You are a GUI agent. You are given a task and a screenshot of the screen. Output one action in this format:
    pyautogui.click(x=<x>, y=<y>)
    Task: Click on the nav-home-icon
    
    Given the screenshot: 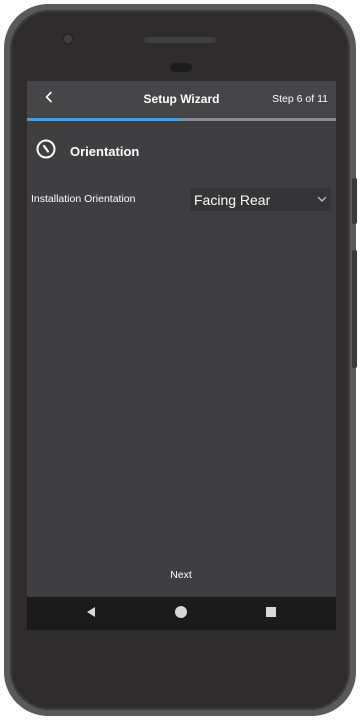 What is the action you would take?
    pyautogui.click(x=181, y=614)
    